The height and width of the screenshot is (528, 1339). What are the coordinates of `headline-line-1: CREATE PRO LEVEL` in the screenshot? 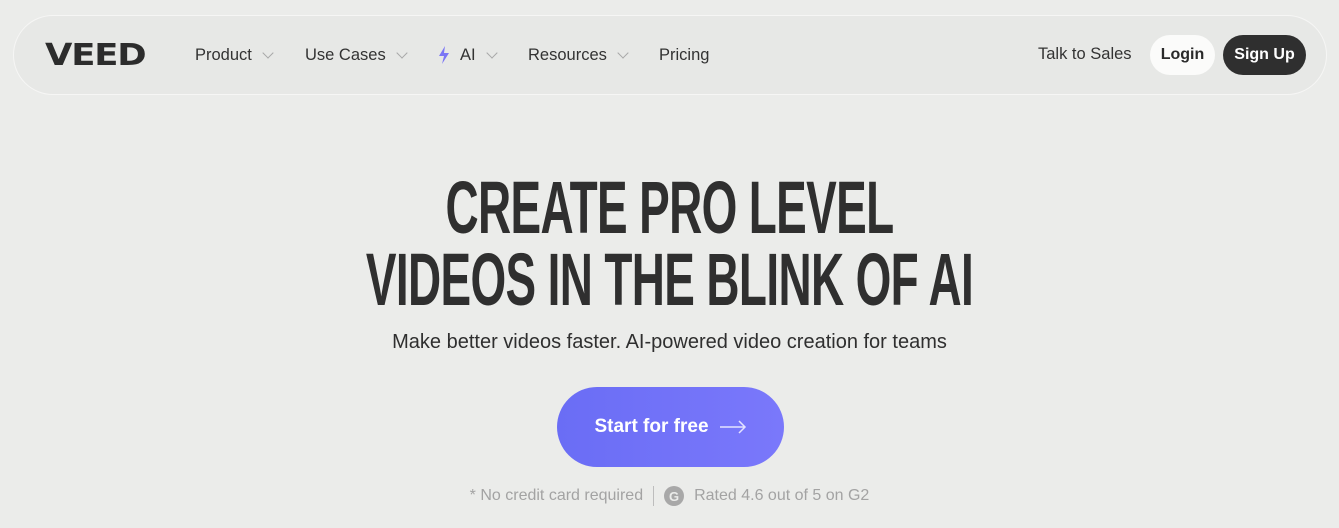 It's located at (669, 207).